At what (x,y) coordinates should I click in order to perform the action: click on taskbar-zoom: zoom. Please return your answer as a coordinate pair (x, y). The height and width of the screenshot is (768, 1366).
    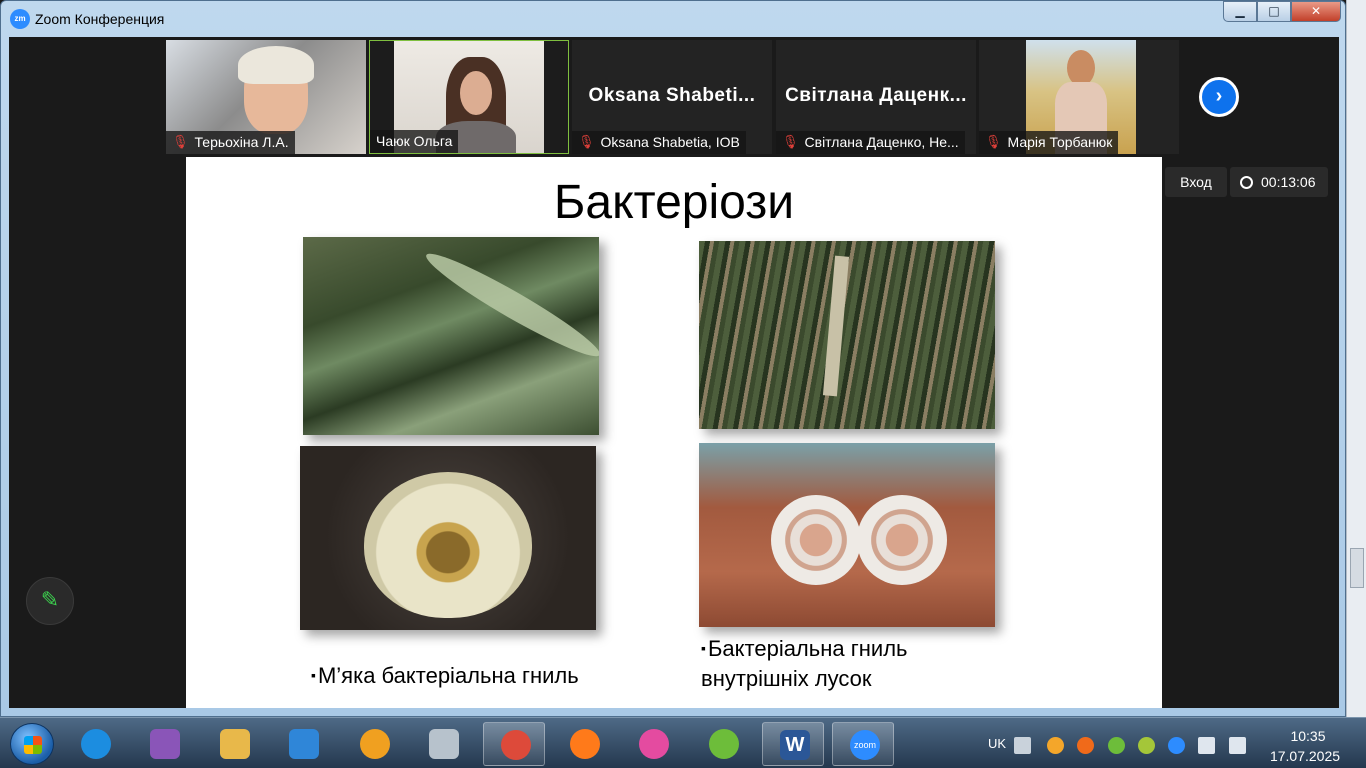
    Looking at the image, I should click on (863, 744).